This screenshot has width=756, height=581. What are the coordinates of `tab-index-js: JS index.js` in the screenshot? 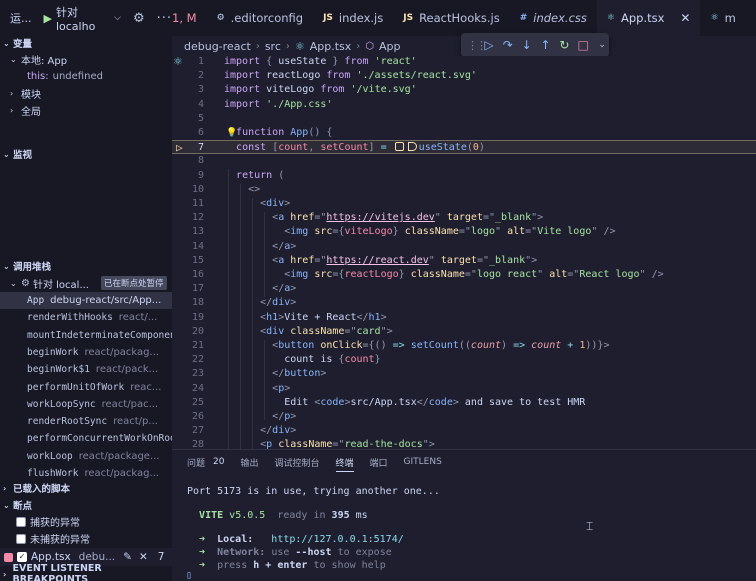 It's located at (353, 18).